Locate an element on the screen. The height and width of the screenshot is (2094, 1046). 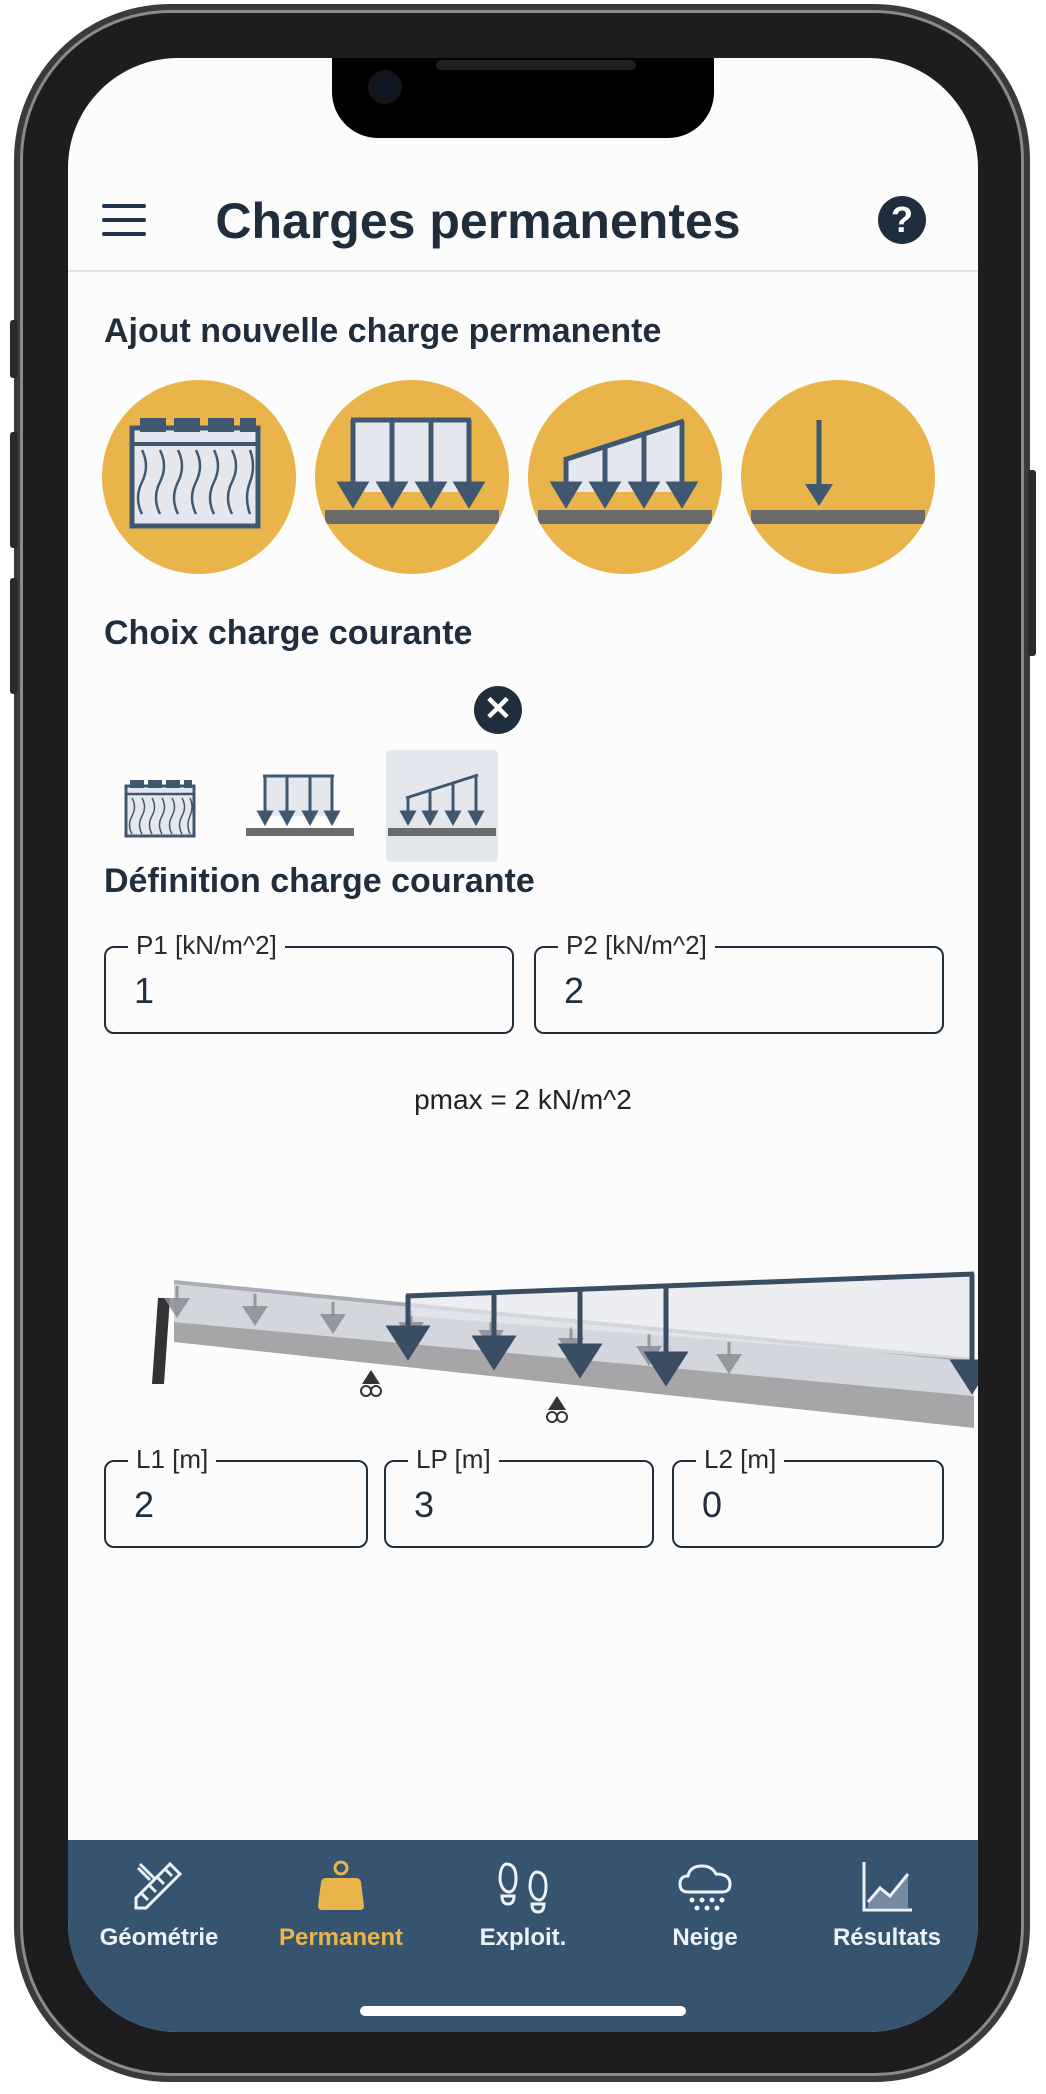
tab-neige: Neige is located at coordinates (705, 1910).